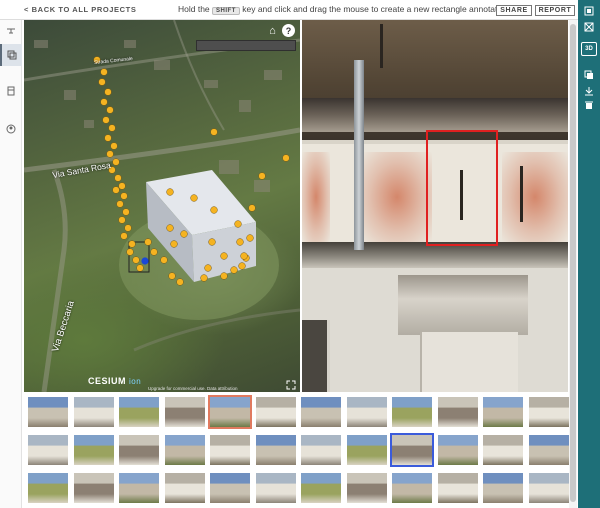  Describe the element at coordinates (246, 45) in the screenshot. I see `map-search-box` at that location.